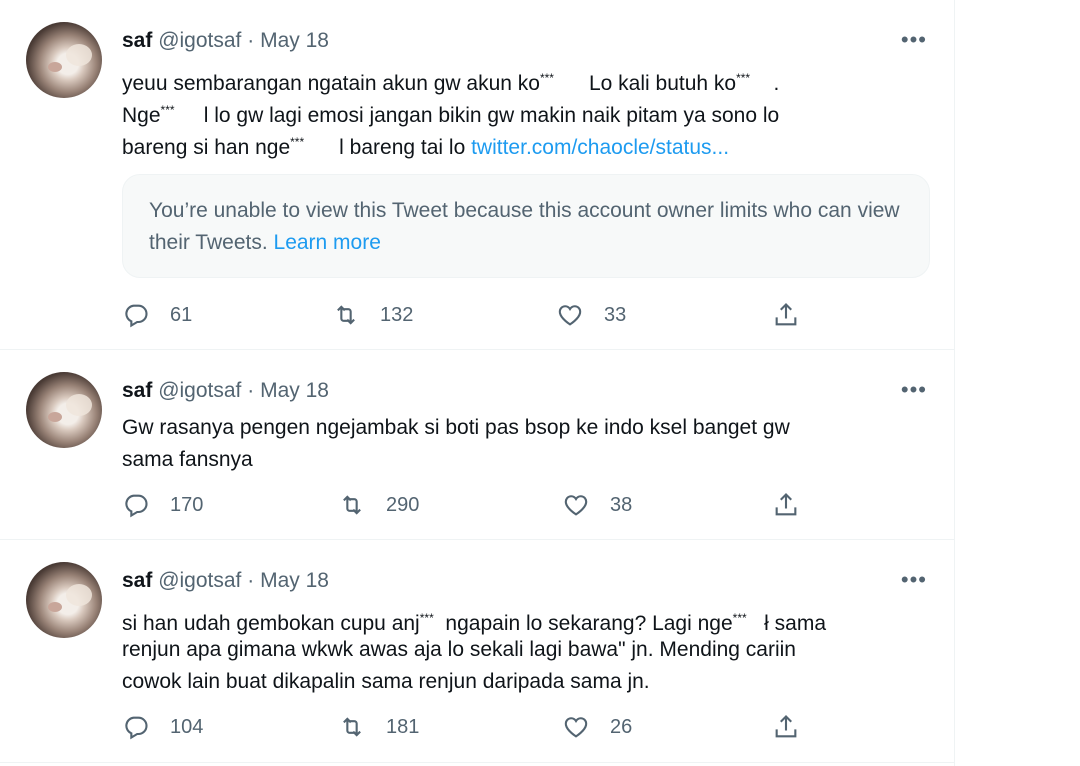  What do you see at coordinates (331, 83) in the screenshot?
I see `text-segment: yeuu sembarangan ngatain akun gw akun ko` at bounding box center [331, 83].